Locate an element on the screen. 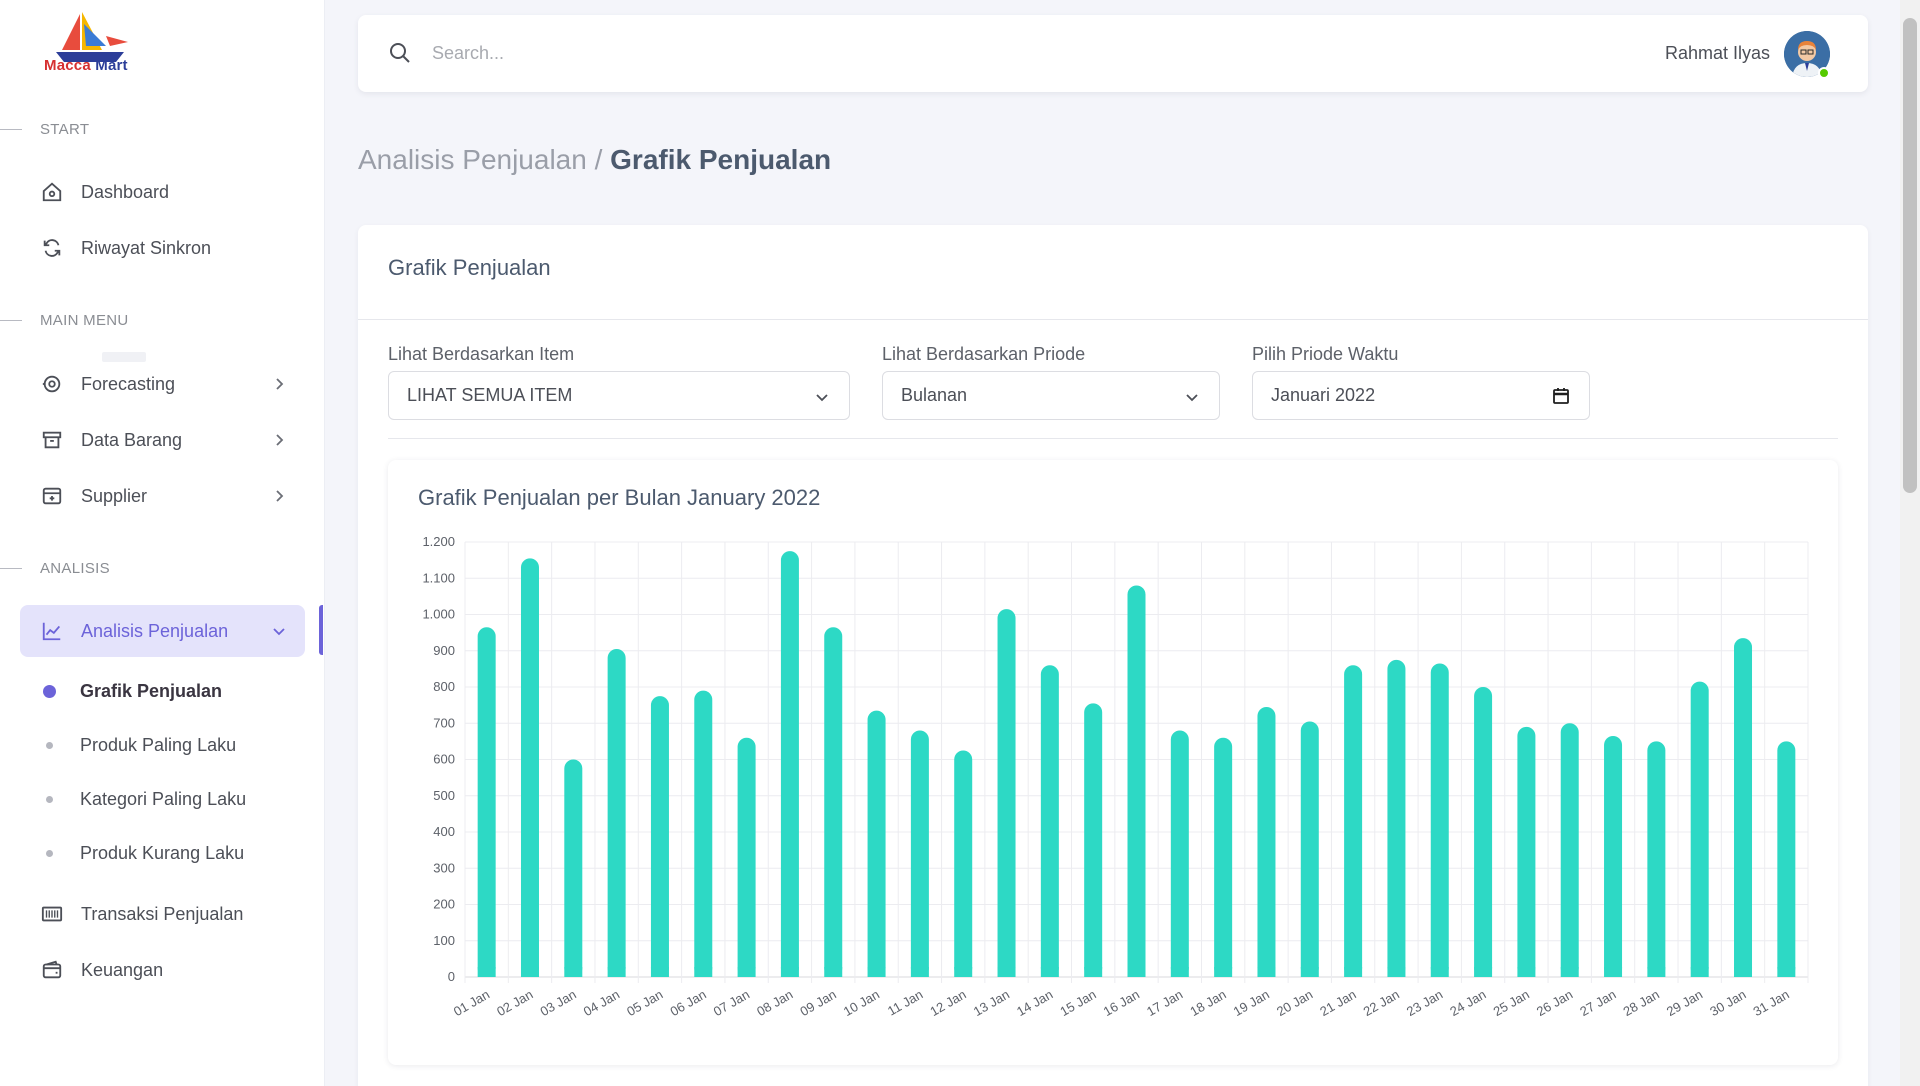  search-input is located at coordinates (732, 53).